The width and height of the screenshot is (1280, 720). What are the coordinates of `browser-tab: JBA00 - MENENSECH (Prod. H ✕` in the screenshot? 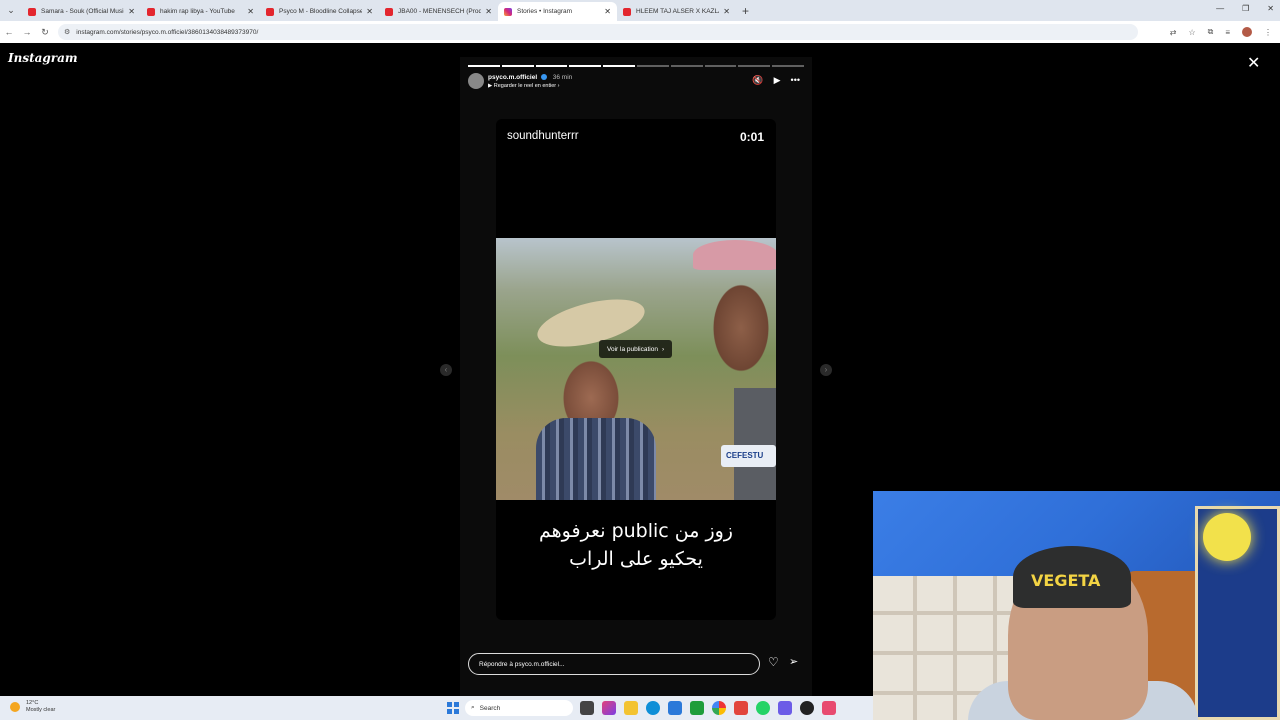 It's located at (438, 11).